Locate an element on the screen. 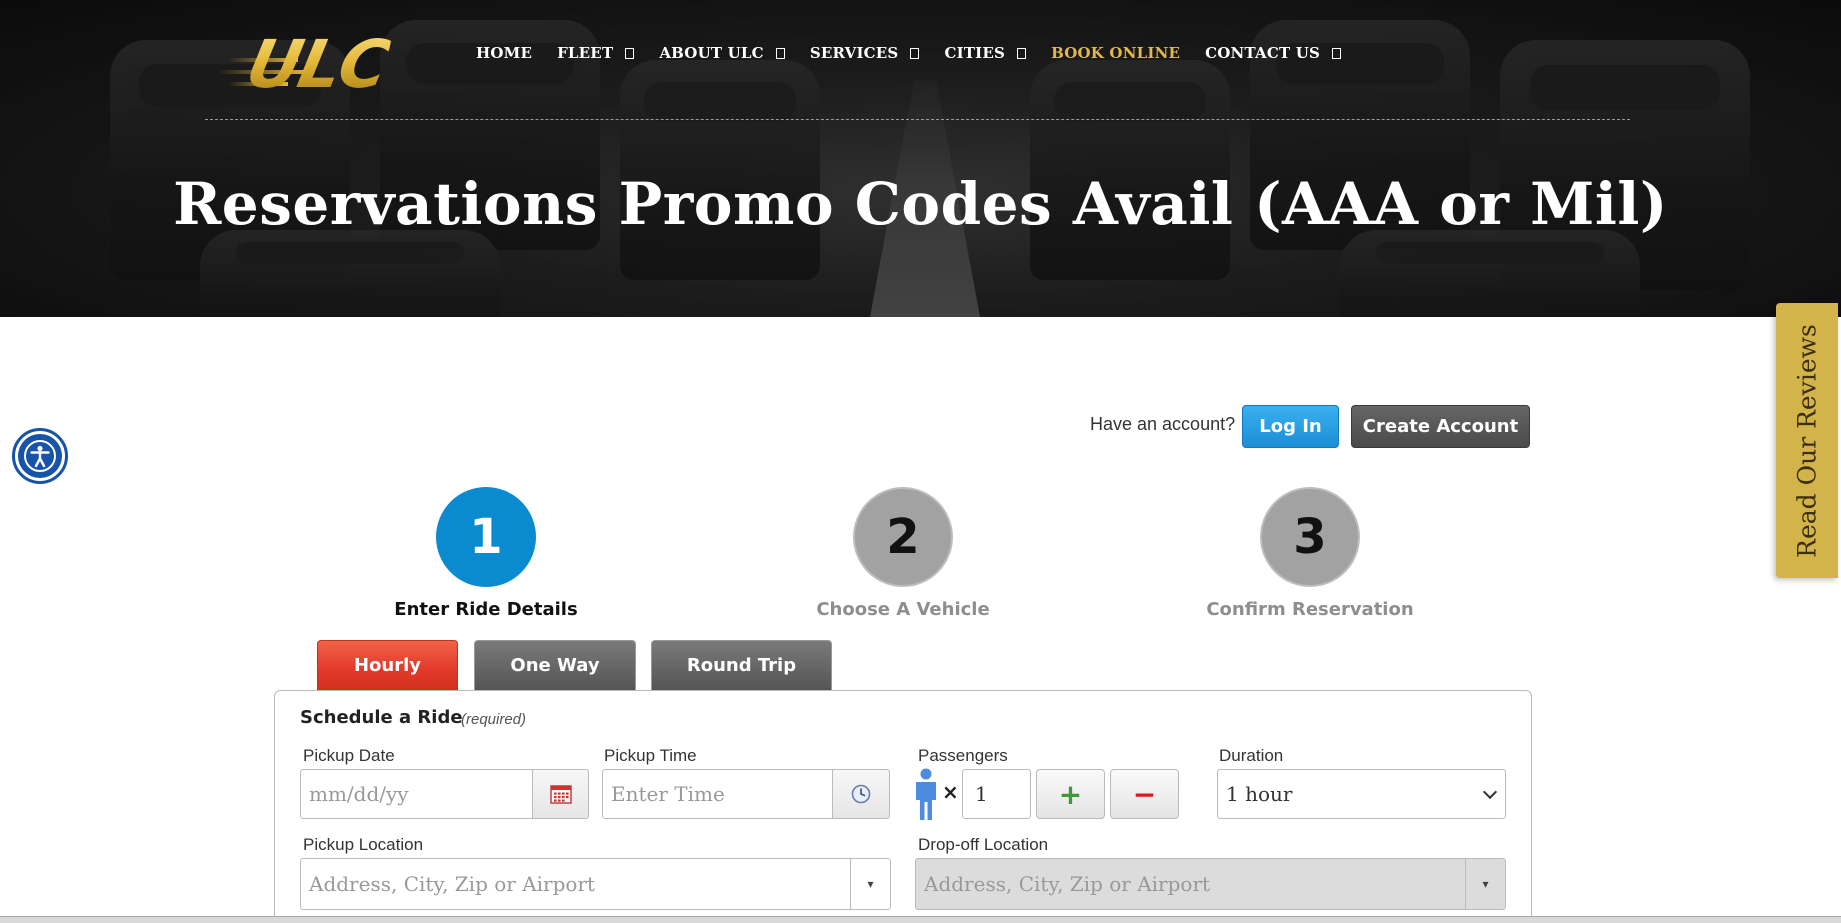 Image resolution: width=1841 pixels, height=923 pixels. nav-fleet: FLEET is located at coordinates (596, 53).